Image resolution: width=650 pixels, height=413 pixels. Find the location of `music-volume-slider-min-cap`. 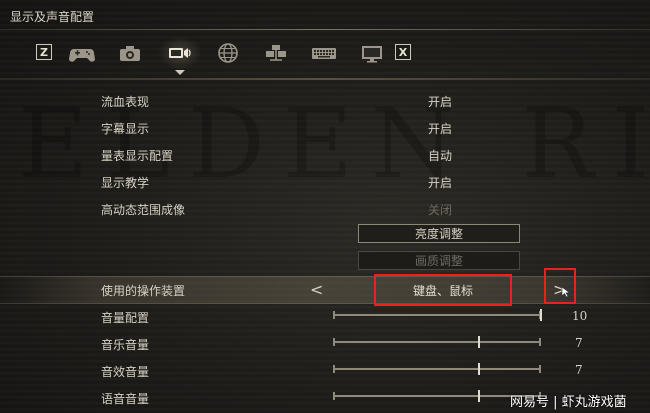

music-volume-slider-min-cap is located at coordinates (334, 342).